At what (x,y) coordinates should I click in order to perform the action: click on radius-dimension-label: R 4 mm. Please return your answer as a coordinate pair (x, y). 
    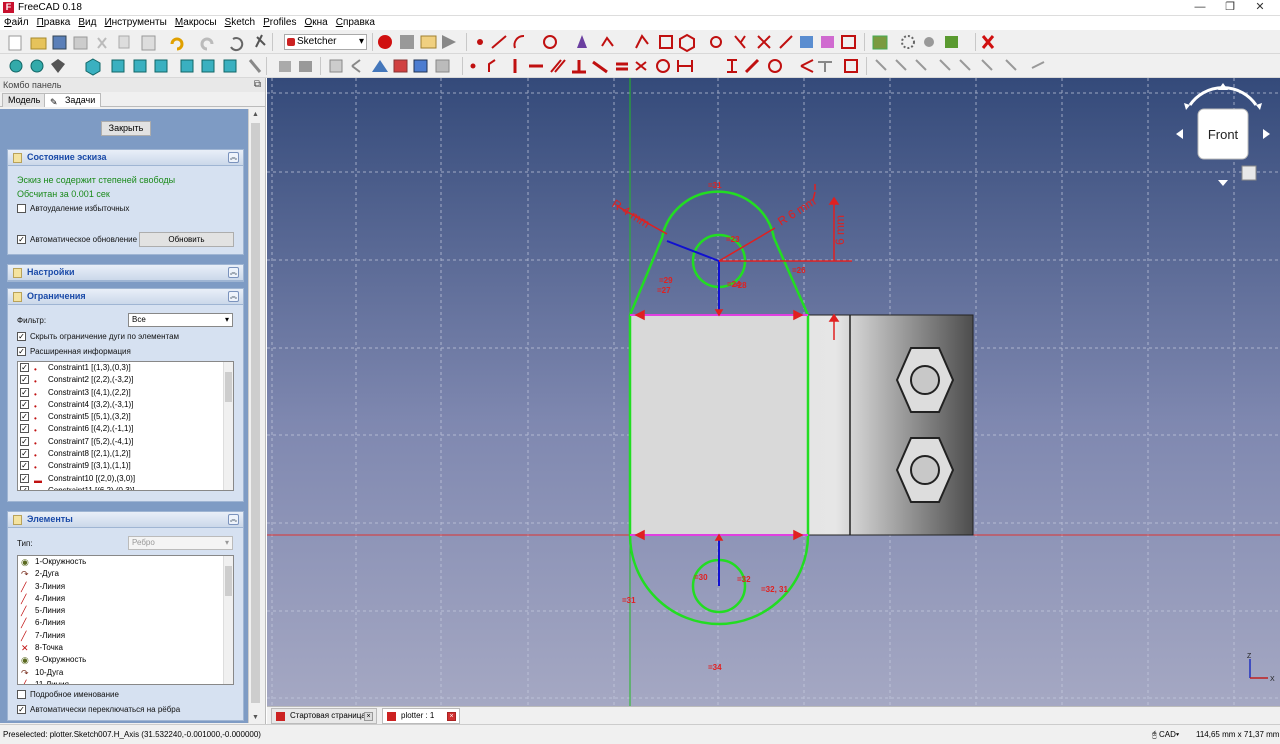
    Looking at the image, I should click on (630, 214).